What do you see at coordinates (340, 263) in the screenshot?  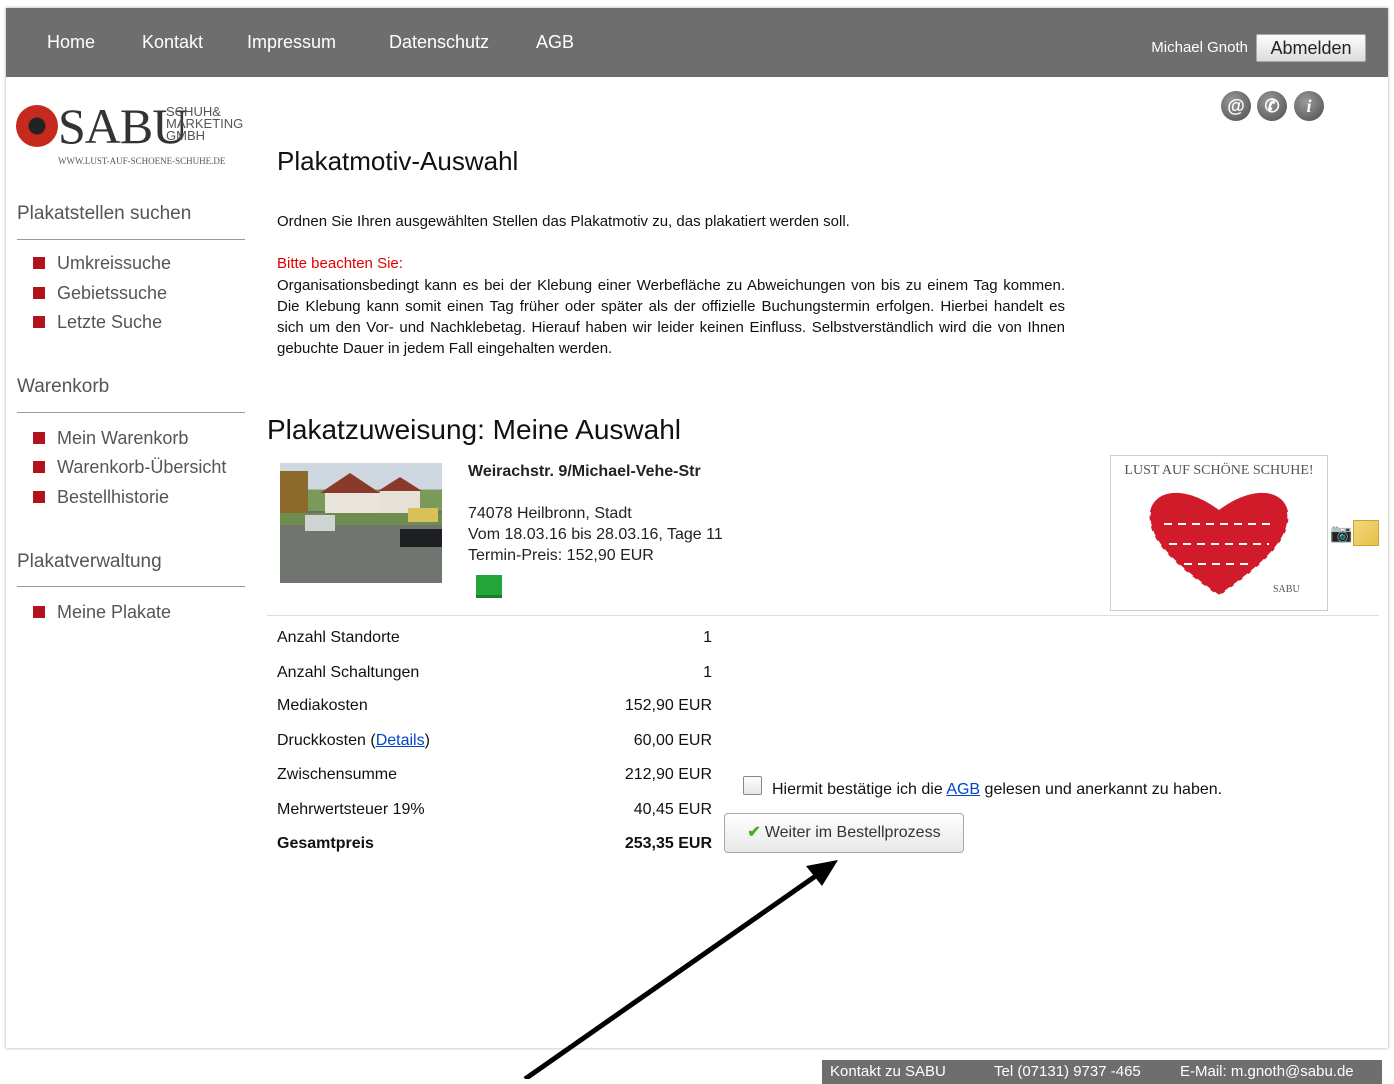 I see `notice-heading: Bitte beachten Sie:` at bounding box center [340, 263].